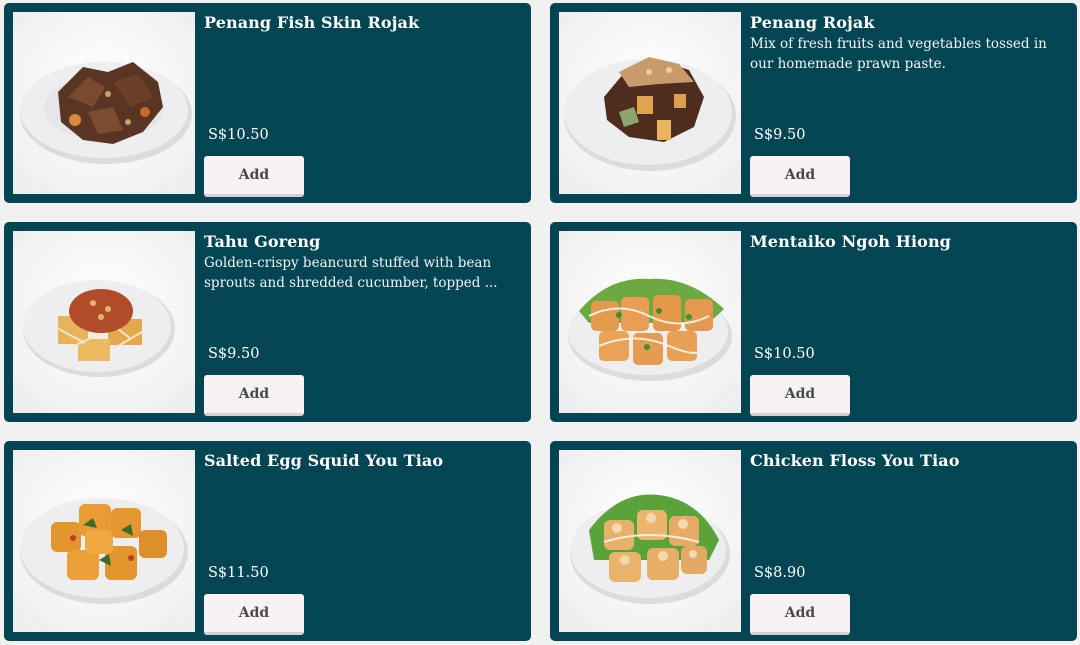 This screenshot has height=645, width=1080. I want to click on item-name: Mentaiko Ngoh Hiong, so click(850, 241).